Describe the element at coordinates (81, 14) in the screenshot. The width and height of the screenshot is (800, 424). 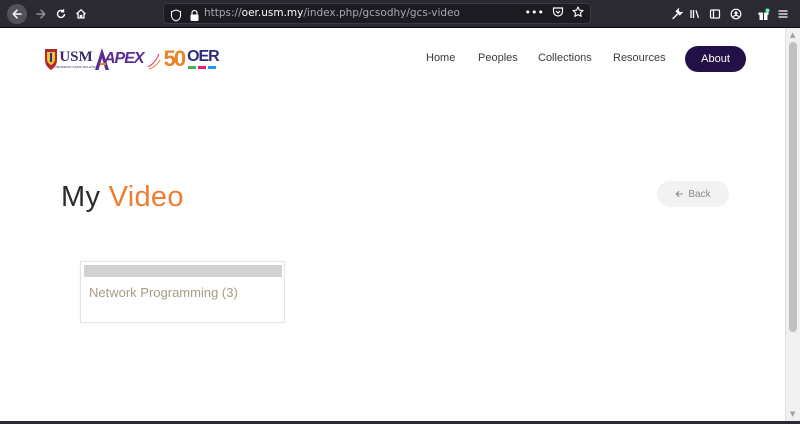
I see `home-icon` at that location.